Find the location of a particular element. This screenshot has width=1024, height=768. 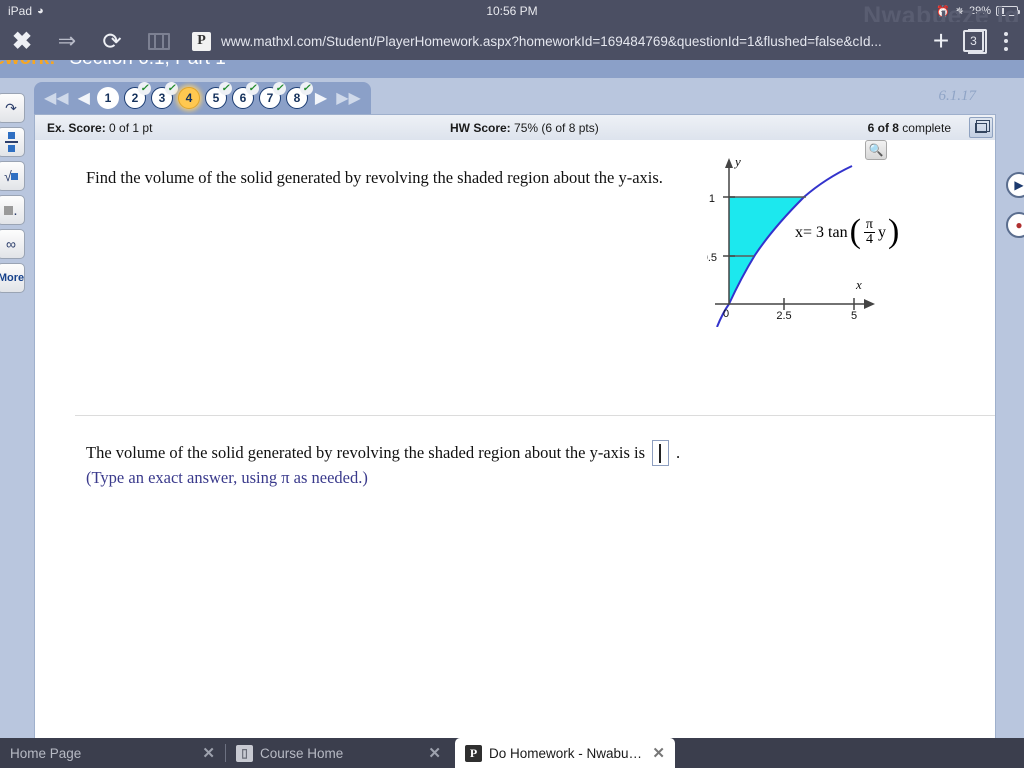

pagination-label: 3 is located at coordinates (162, 98).